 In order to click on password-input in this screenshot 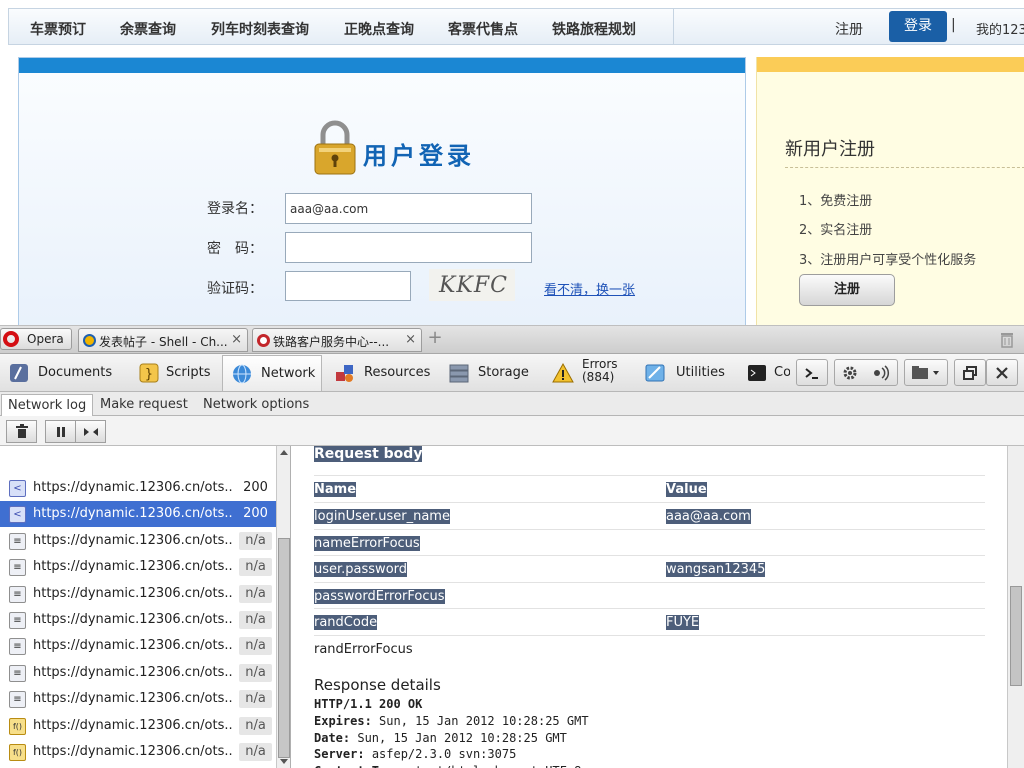, I will do `click(408, 247)`.